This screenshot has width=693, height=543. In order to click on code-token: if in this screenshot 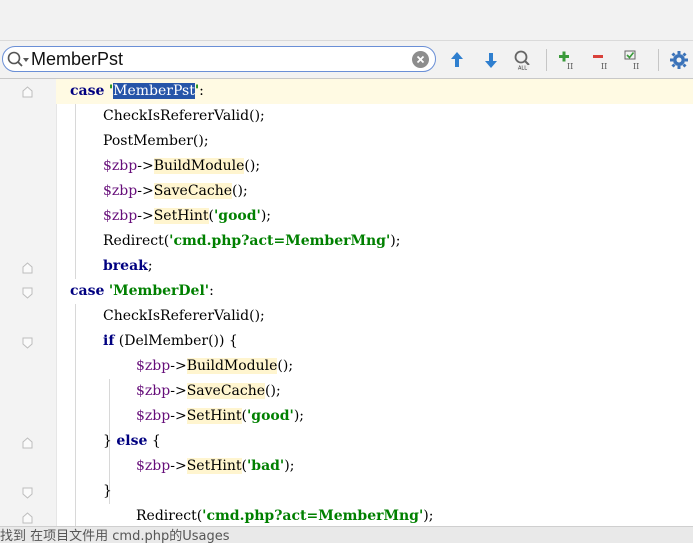, I will do `click(109, 341)`.